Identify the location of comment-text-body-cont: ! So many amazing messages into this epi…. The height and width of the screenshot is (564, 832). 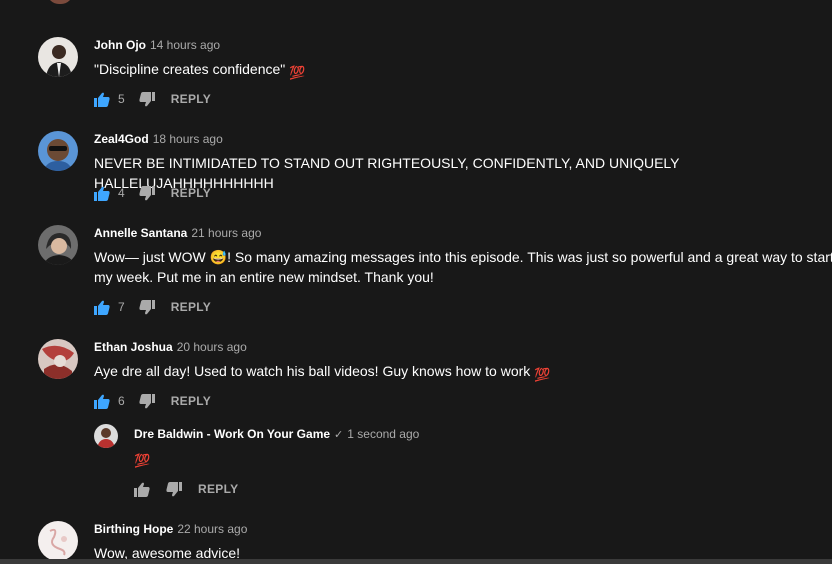
(529, 257).